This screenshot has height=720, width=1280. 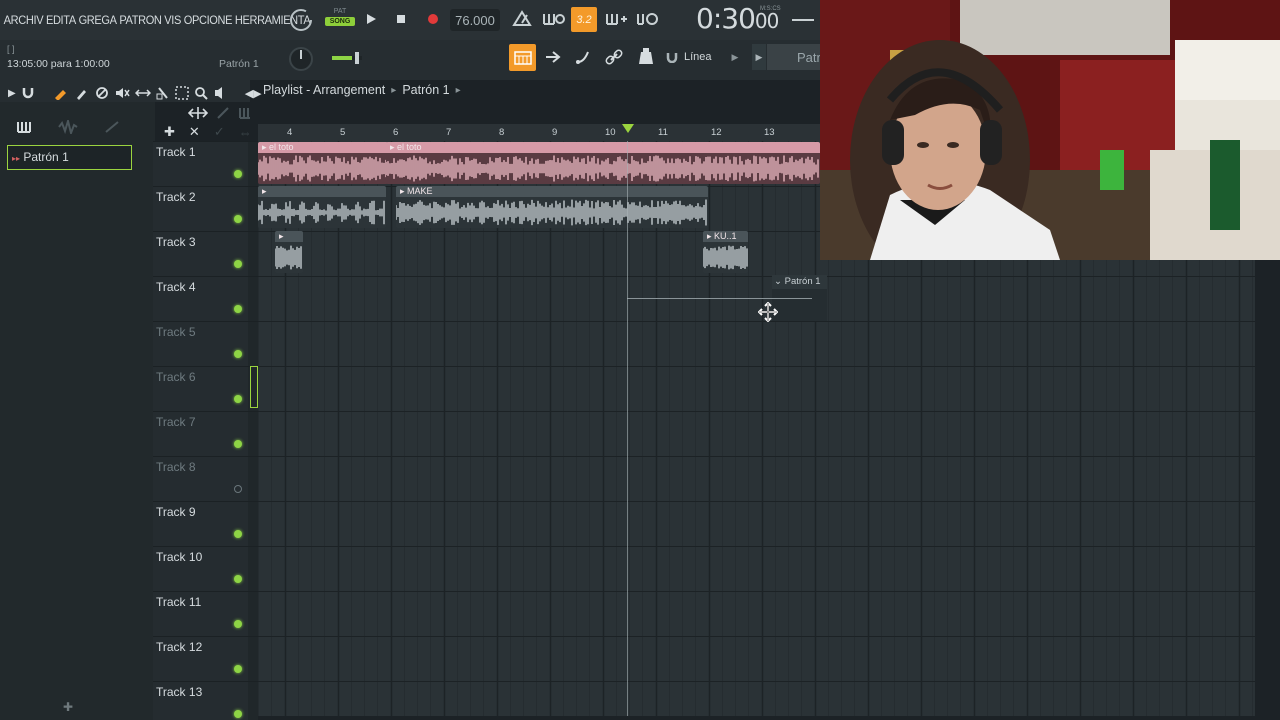 I want to click on browser-add-icon: ✚, so click(x=68, y=707).